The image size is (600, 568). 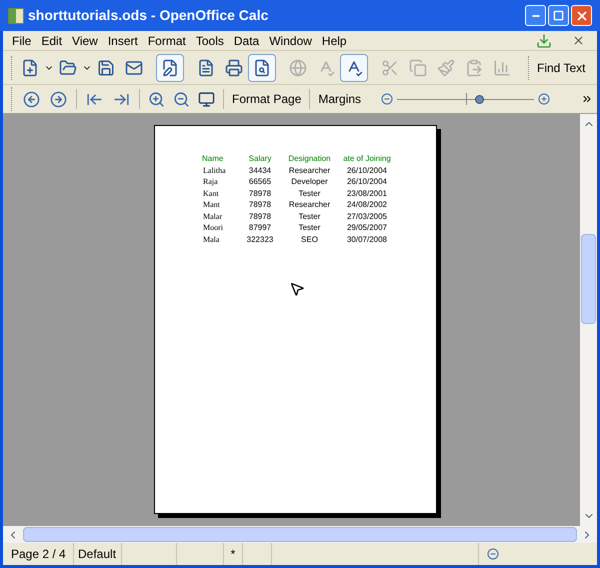 What do you see at coordinates (260, 170) in the screenshot?
I see `table-cell-text: 34434` at bounding box center [260, 170].